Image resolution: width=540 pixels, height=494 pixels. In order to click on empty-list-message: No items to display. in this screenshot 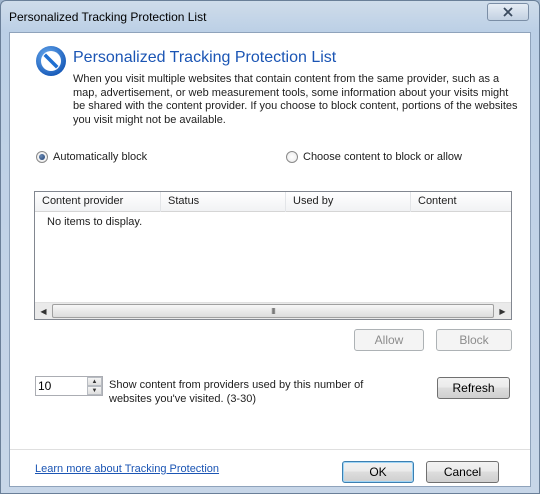, I will do `click(95, 222)`.